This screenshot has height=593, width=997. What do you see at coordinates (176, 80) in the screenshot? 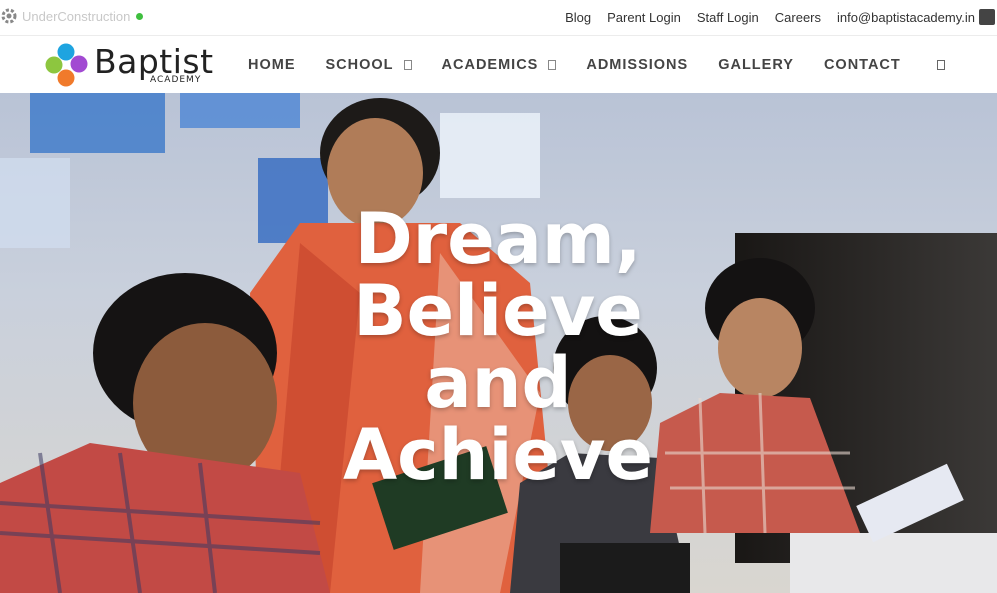
I see `logo-subtitle: ACADEMY` at bounding box center [176, 80].